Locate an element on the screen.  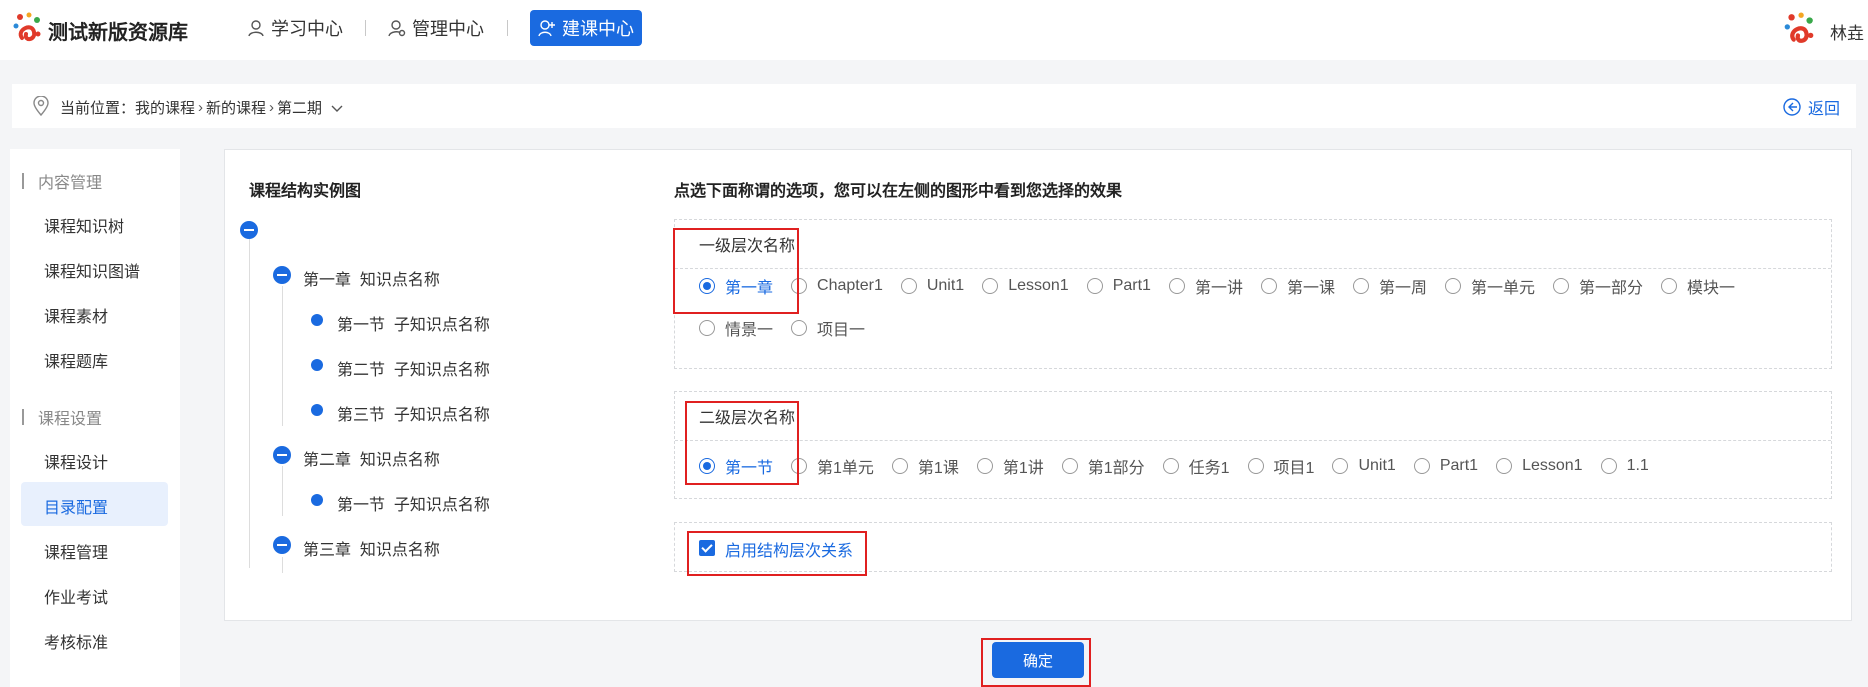
tree-node-chapter: 第一章 知识点名称 is located at coordinates (371, 280).